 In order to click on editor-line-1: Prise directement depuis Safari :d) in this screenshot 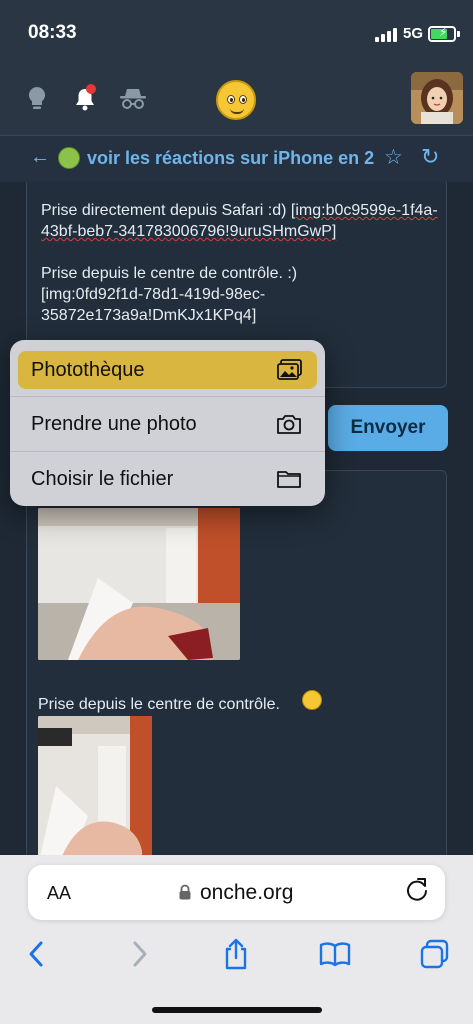, I will do `click(166, 210)`.